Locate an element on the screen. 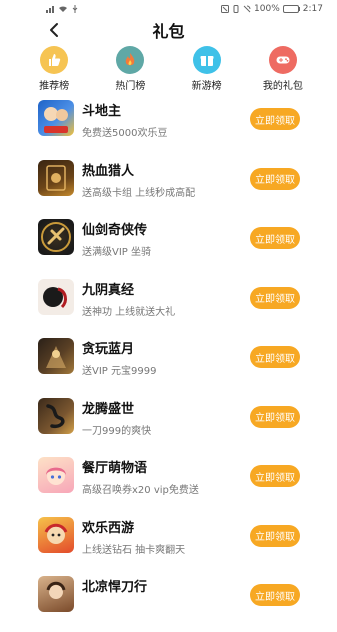 The height and width of the screenshot is (632, 337). game-desc: 免费送5000欢乐豆 is located at coordinates (125, 133).